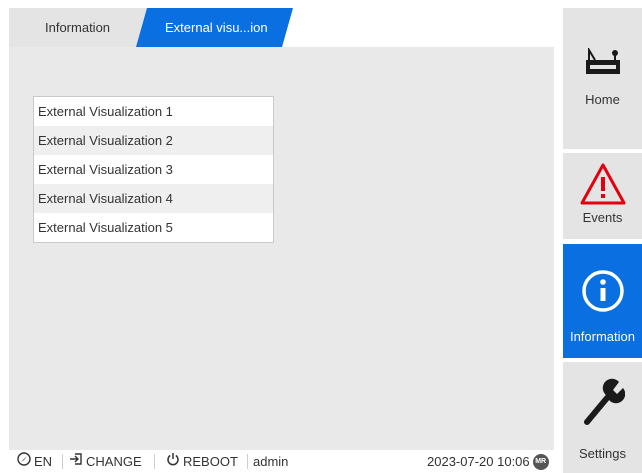  What do you see at coordinates (602, 99) in the screenshot?
I see `sidebar-home-label: Home` at bounding box center [602, 99].